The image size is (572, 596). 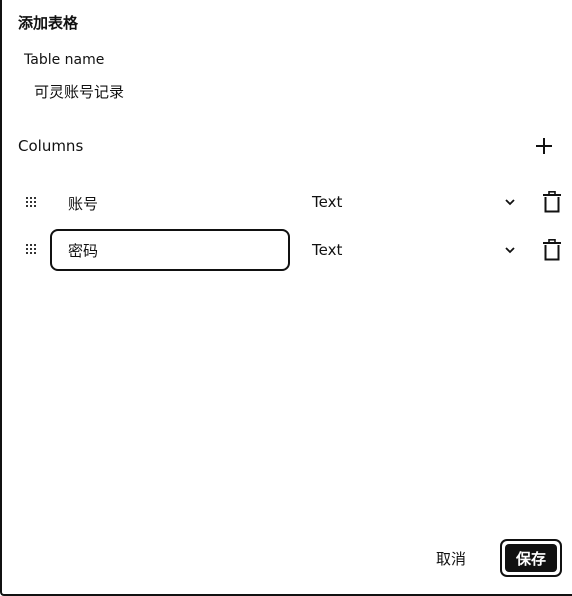 I want to click on table-name-field: 可灵账号记录, so click(x=79, y=91).